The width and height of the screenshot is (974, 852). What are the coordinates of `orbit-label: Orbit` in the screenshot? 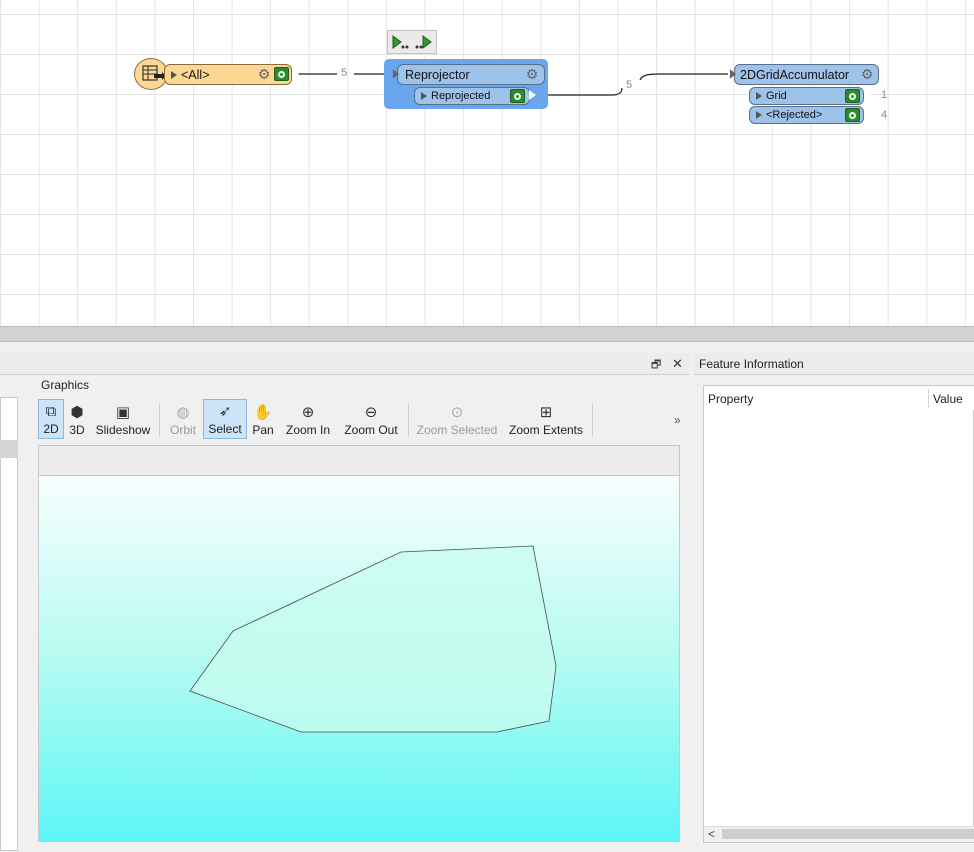 It's located at (182, 430).